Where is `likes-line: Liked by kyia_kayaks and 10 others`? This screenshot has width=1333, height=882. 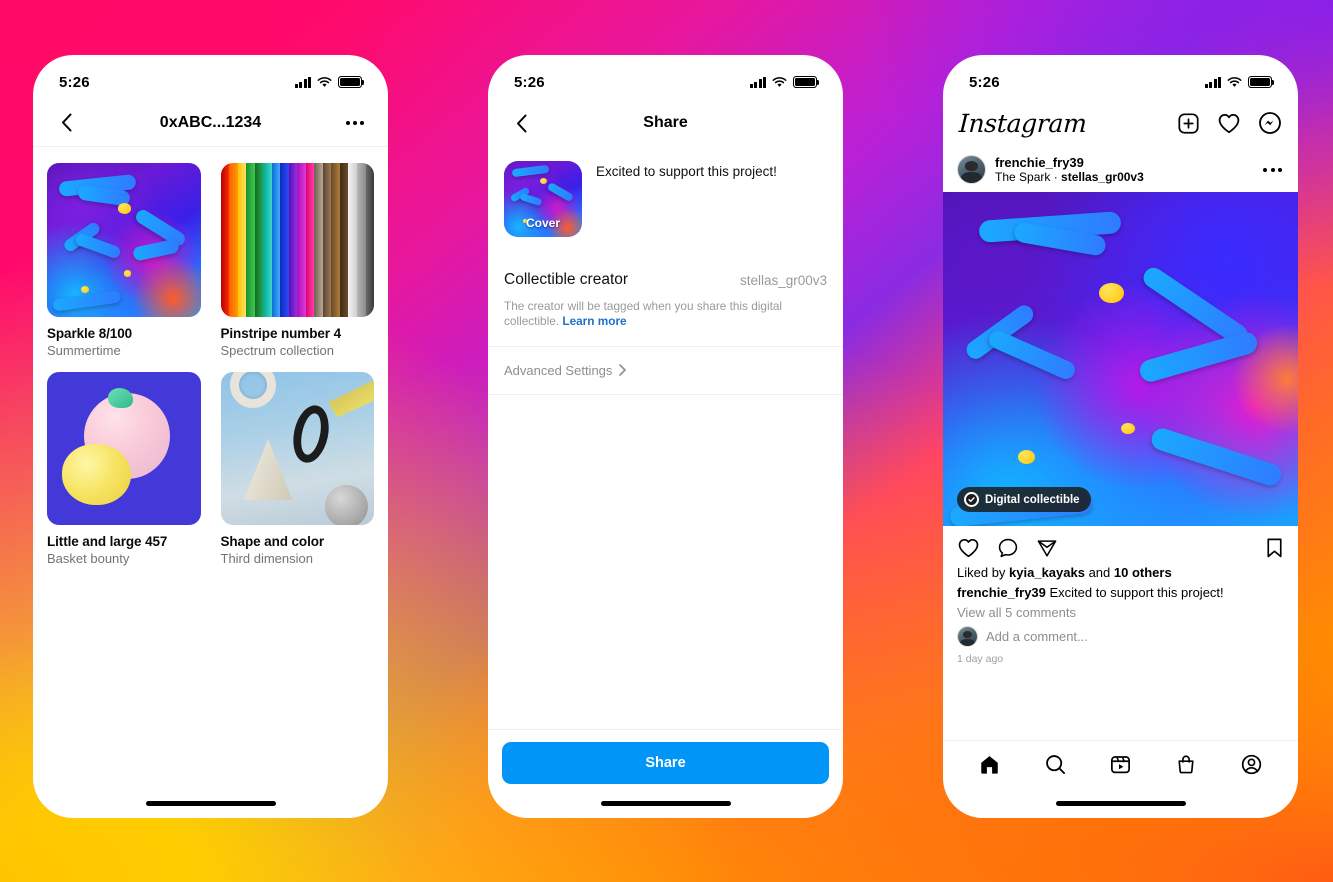
likes-line: Liked by kyia_kayaks and 10 others is located at coordinates (1120, 572).